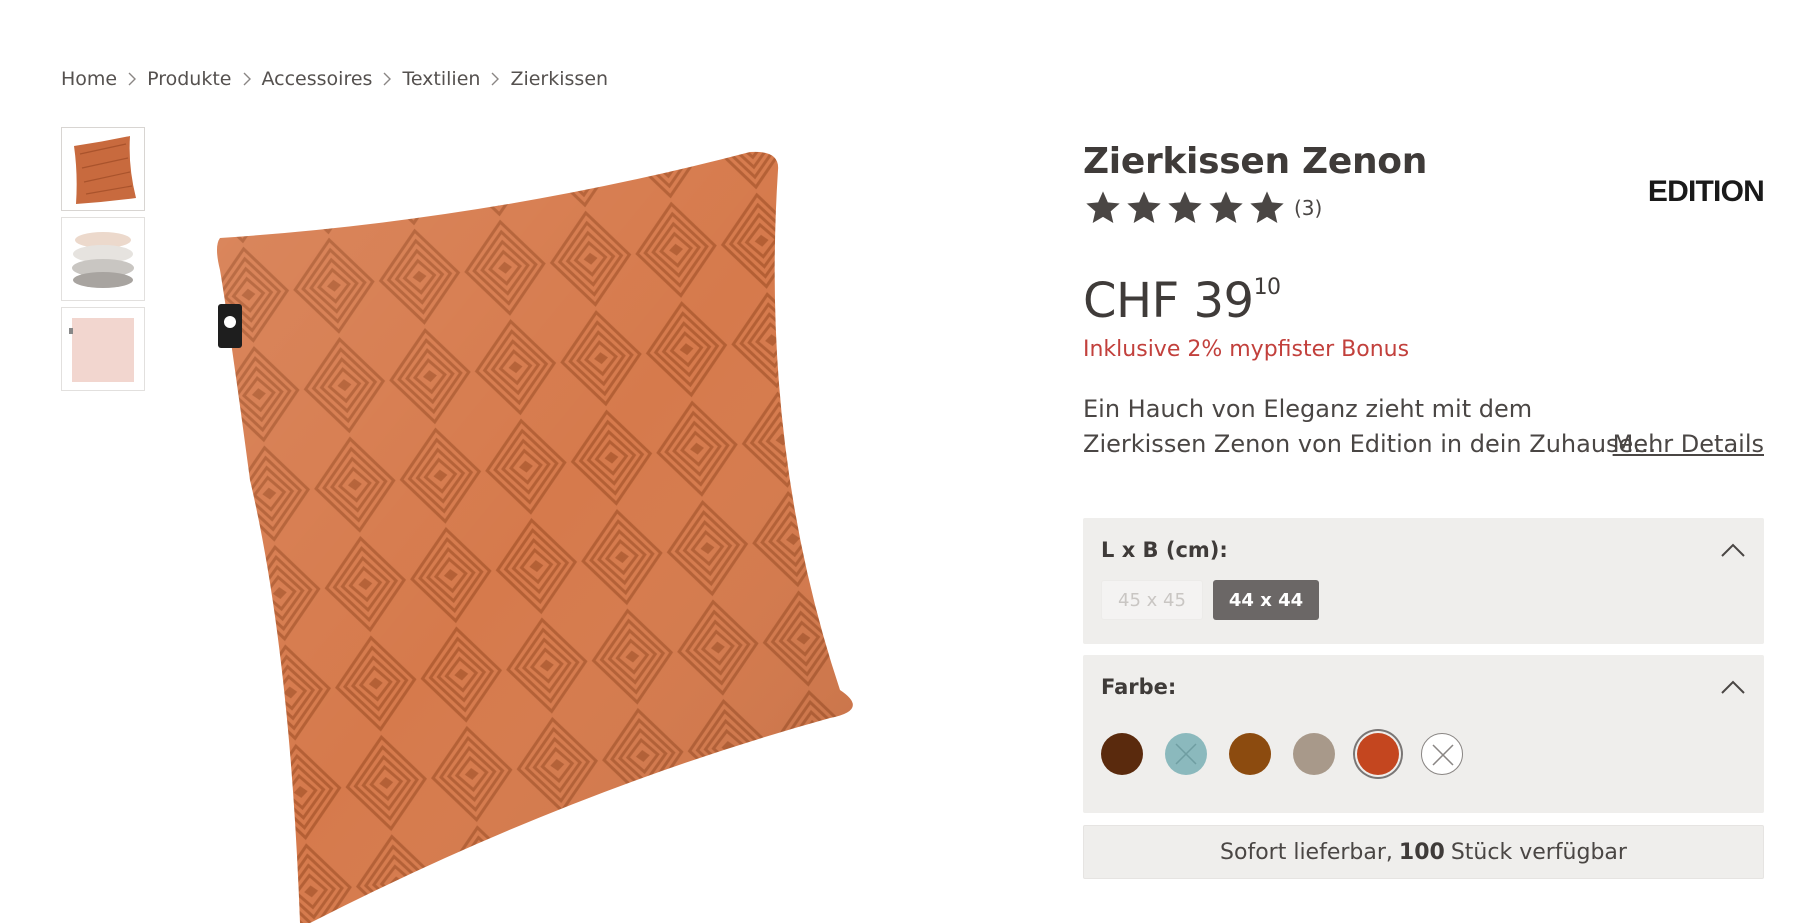 This screenshot has width=1800, height=923. What do you see at coordinates (1152, 600) in the screenshot?
I see `size-option-45x45: 45 x 45` at bounding box center [1152, 600].